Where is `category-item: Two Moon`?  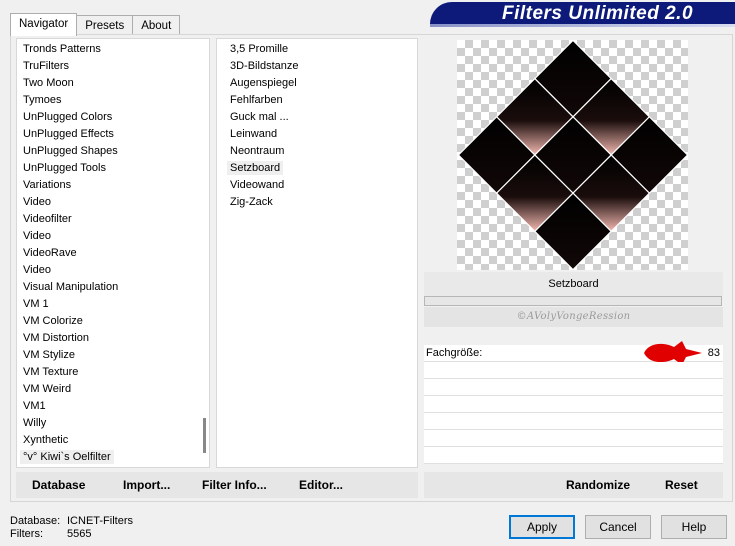
category-item: Two Moon is located at coordinates (113, 83).